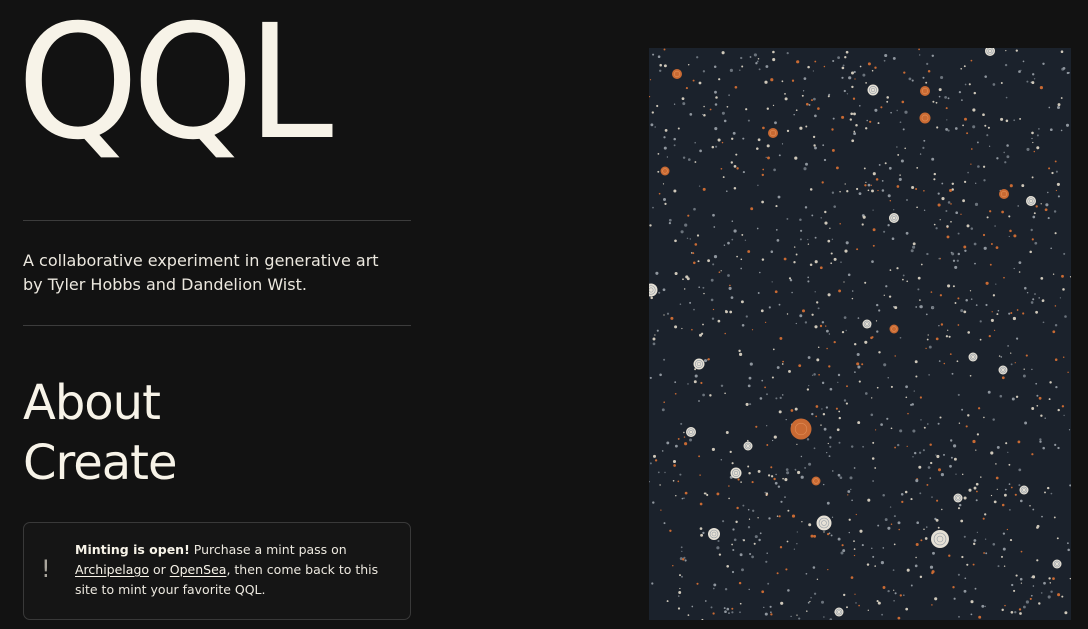  What do you see at coordinates (198, 569) in the screenshot?
I see `opensea-link: OpenSea` at bounding box center [198, 569].